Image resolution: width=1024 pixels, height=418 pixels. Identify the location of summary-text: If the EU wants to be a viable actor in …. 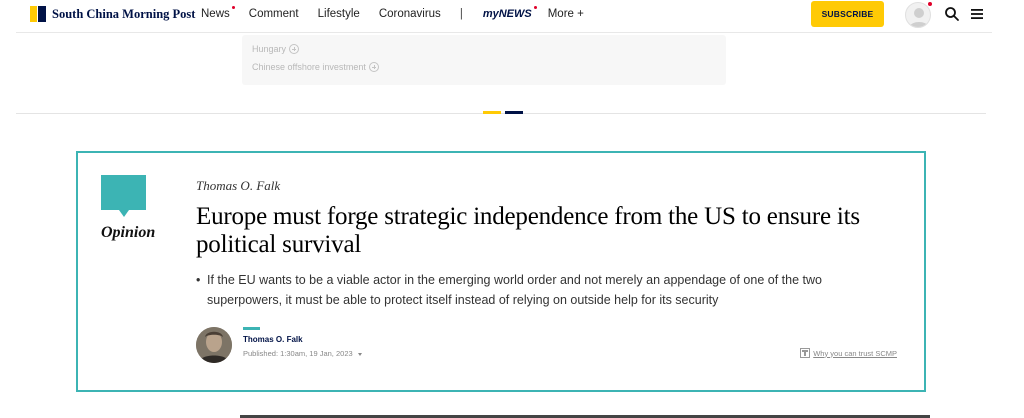
(514, 290).